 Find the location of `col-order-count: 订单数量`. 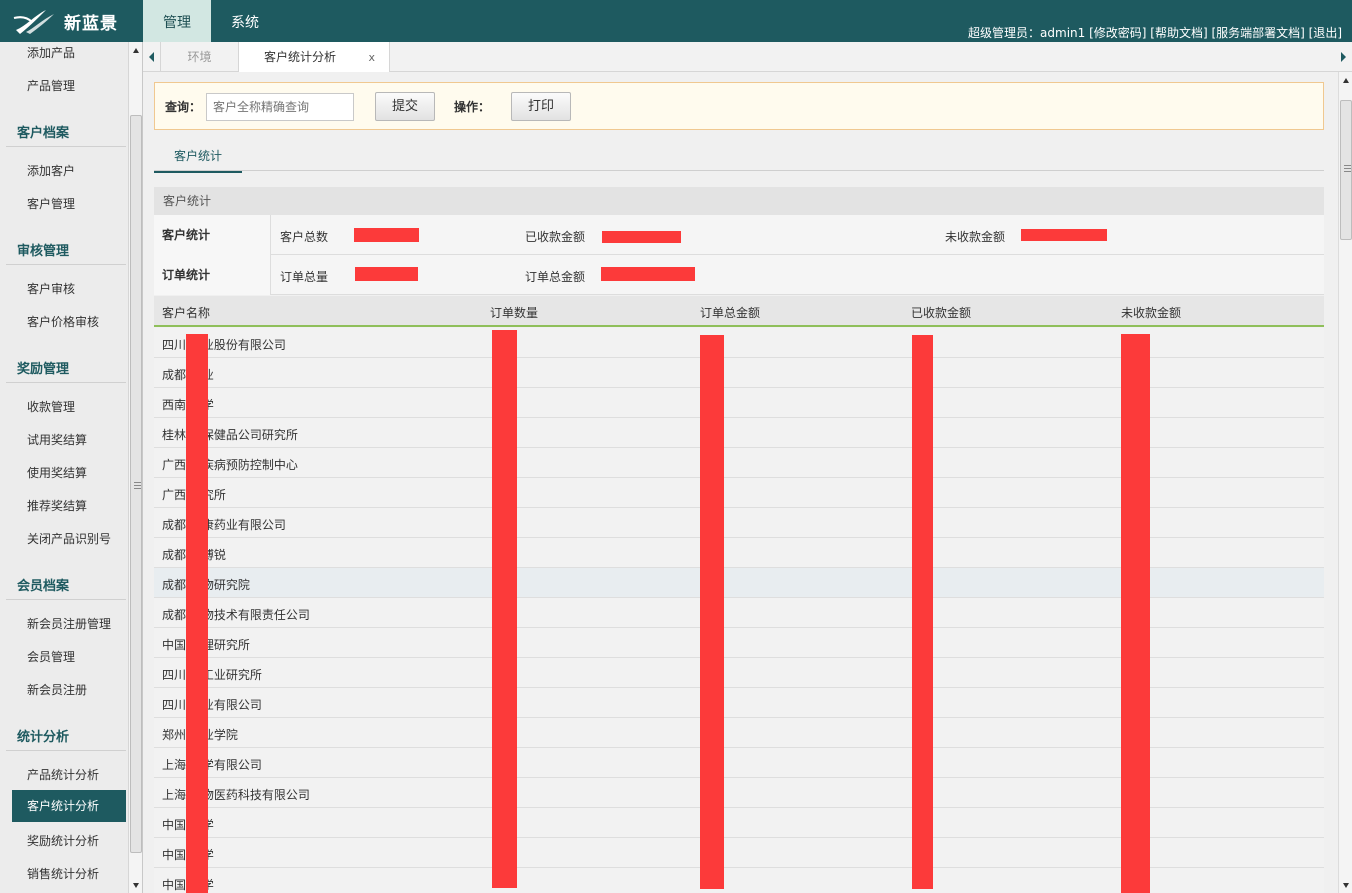

col-order-count: 订单数量 is located at coordinates (514, 312).